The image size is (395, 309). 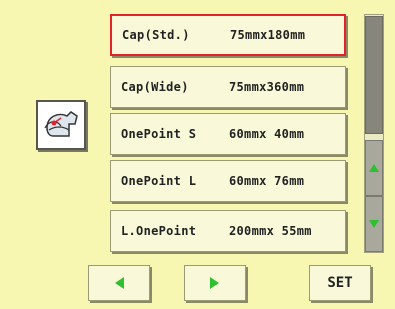 What do you see at coordinates (228, 87) in the screenshot?
I see `hoop-option-cap-wide: Cap(Wide) 75mmx360mm` at bounding box center [228, 87].